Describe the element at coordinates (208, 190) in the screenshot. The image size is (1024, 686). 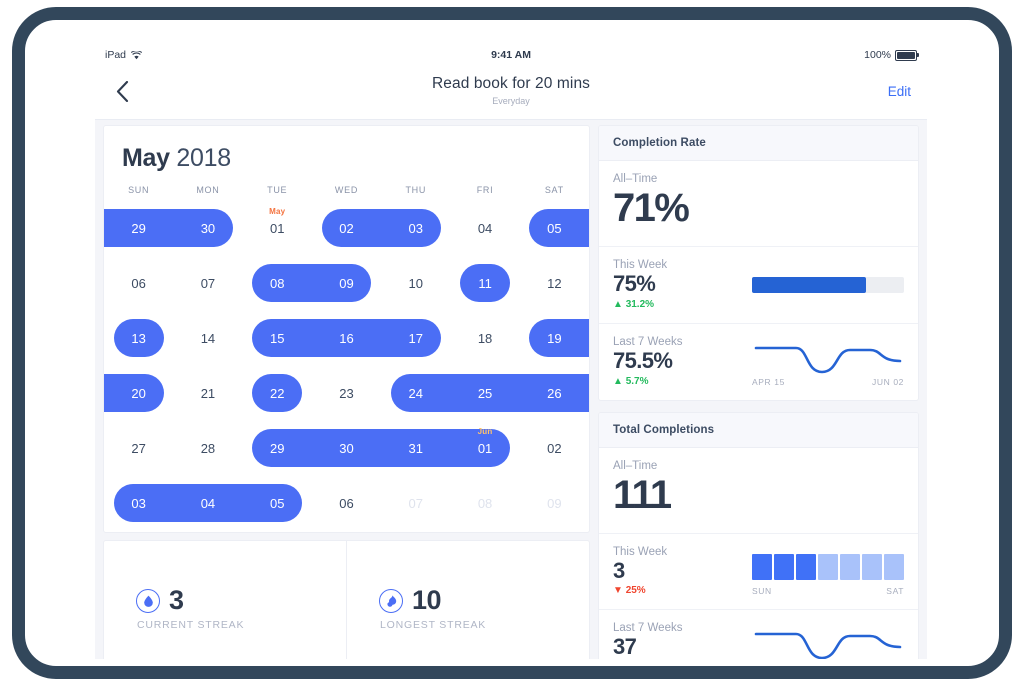
I see `weekday-label-mon: MON` at that location.